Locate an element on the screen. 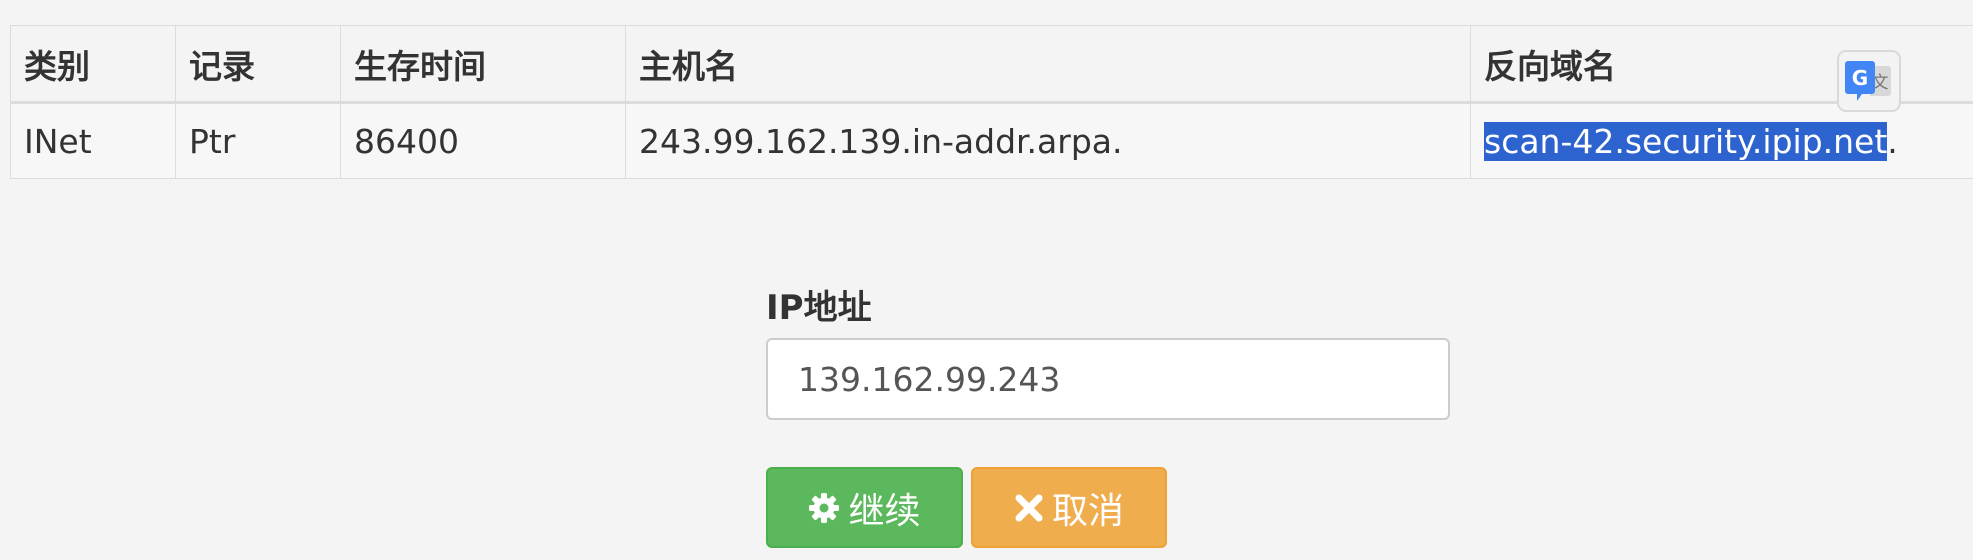 Image resolution: width=1973 pixels, height=560 pixels. reverse-domain-suffix: . is located at coordinates (1892, 141).